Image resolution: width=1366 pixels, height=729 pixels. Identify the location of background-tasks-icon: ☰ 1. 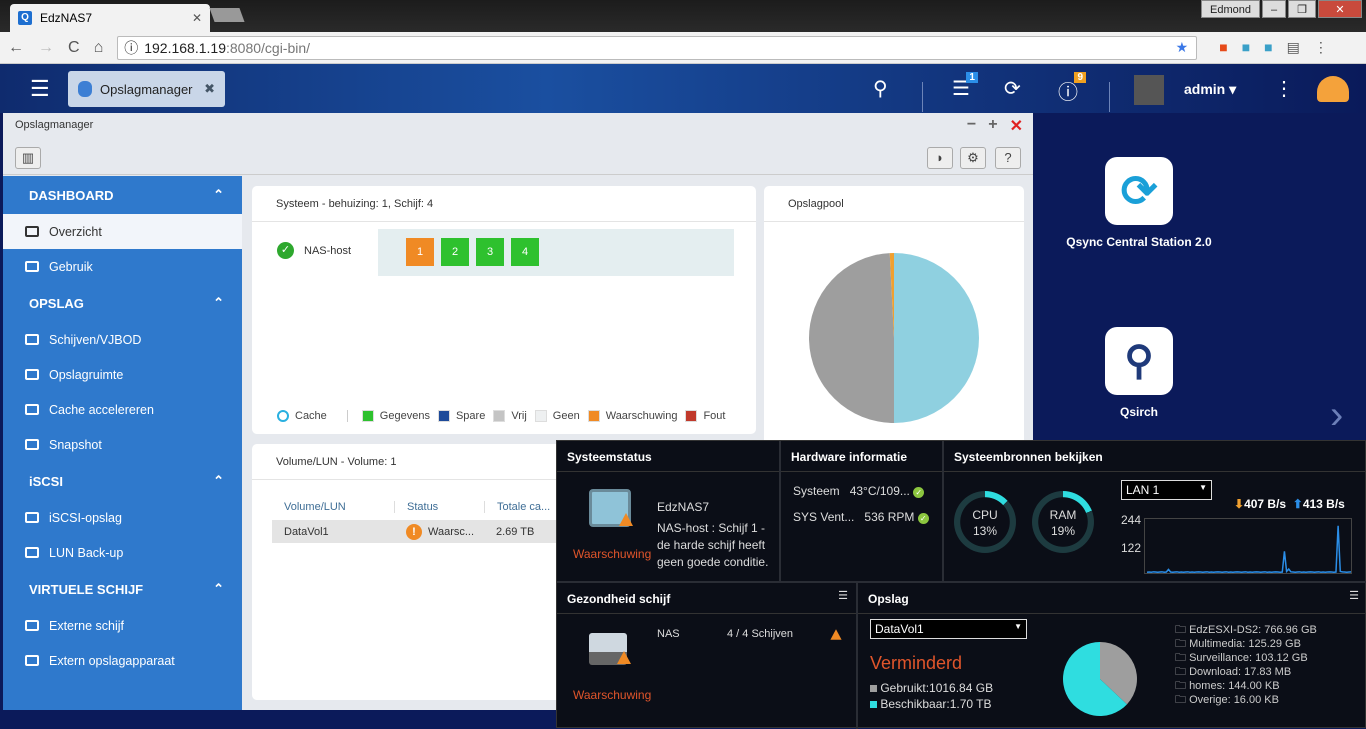
(965, 86).